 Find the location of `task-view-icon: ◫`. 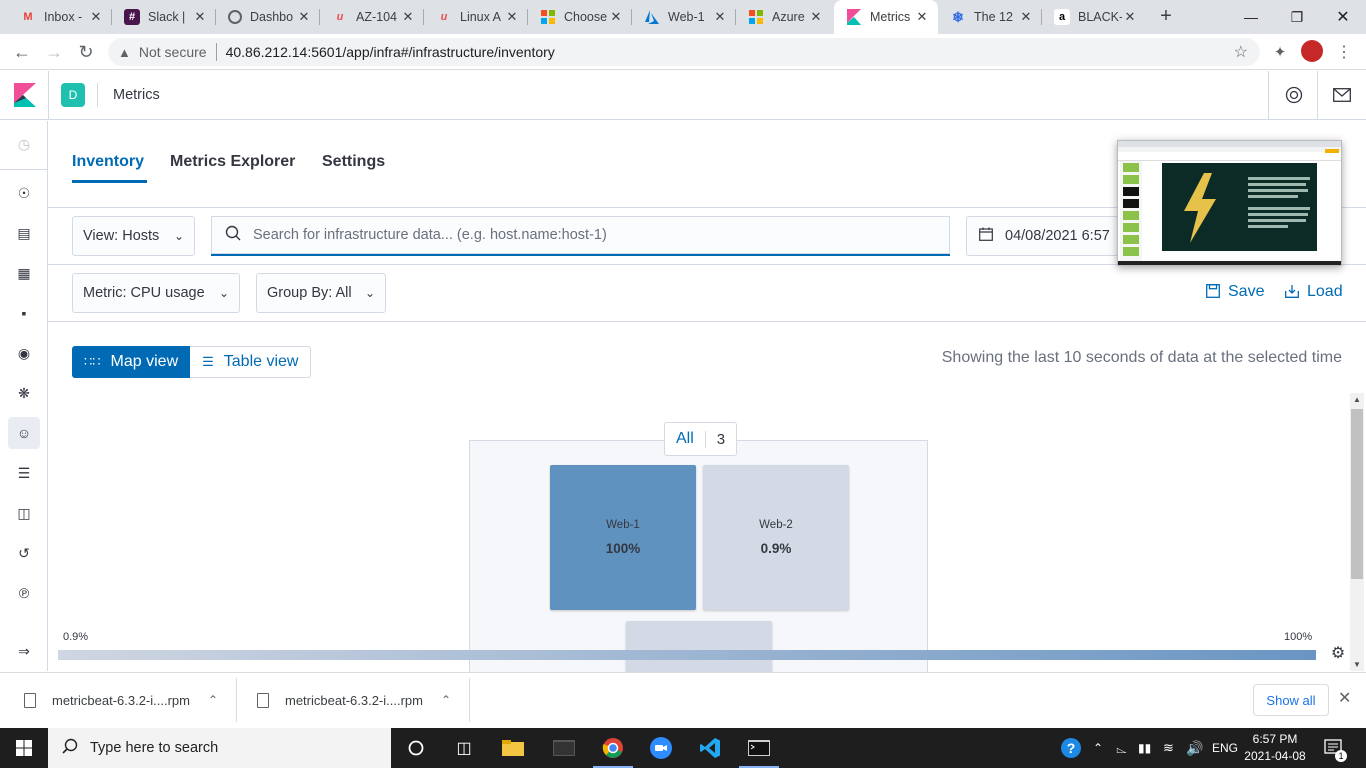

task-view-icon: ◫ is located at coordinates (464, 748).